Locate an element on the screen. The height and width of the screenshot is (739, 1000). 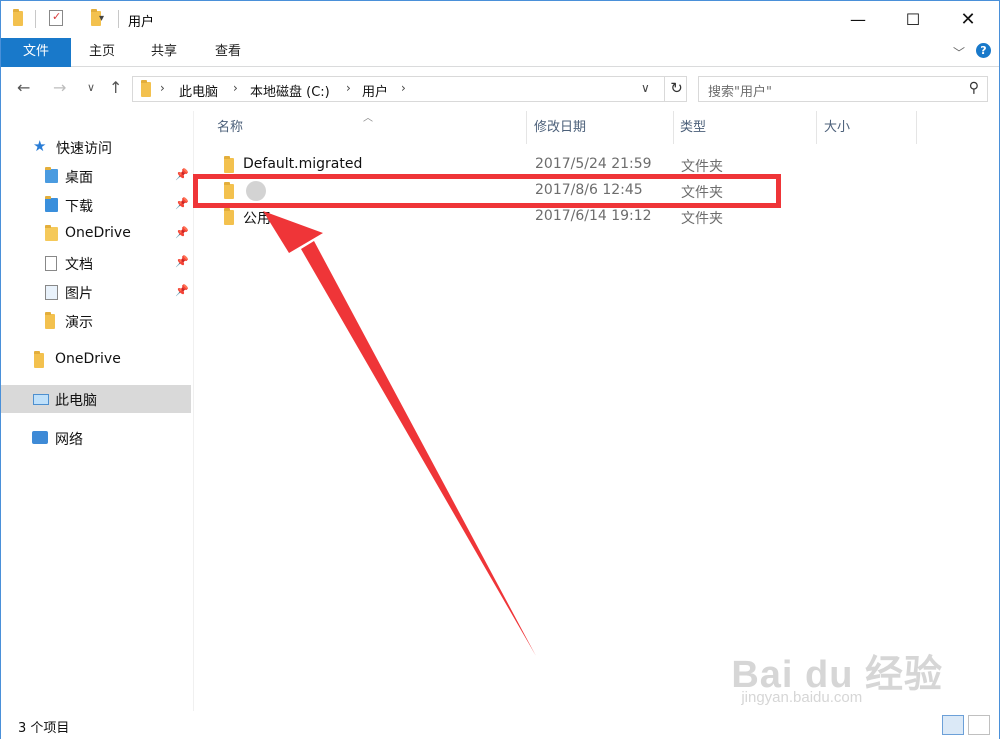
sidebar-item-this-pc: 此电脑 is located at coordinates (96, 399).